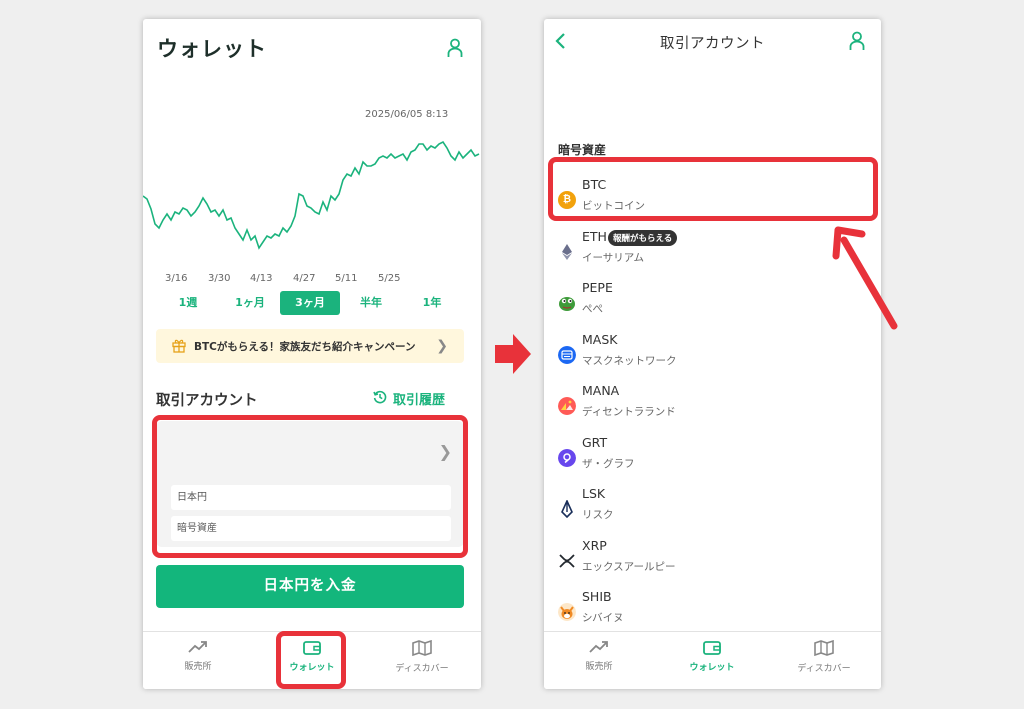 This screenshot has height=709, width=1024. What do you see at coordinates (250, 303) in the screenshot?
I see `range-tab-1month: 1ヶ月` at bounding box center [250, 303].